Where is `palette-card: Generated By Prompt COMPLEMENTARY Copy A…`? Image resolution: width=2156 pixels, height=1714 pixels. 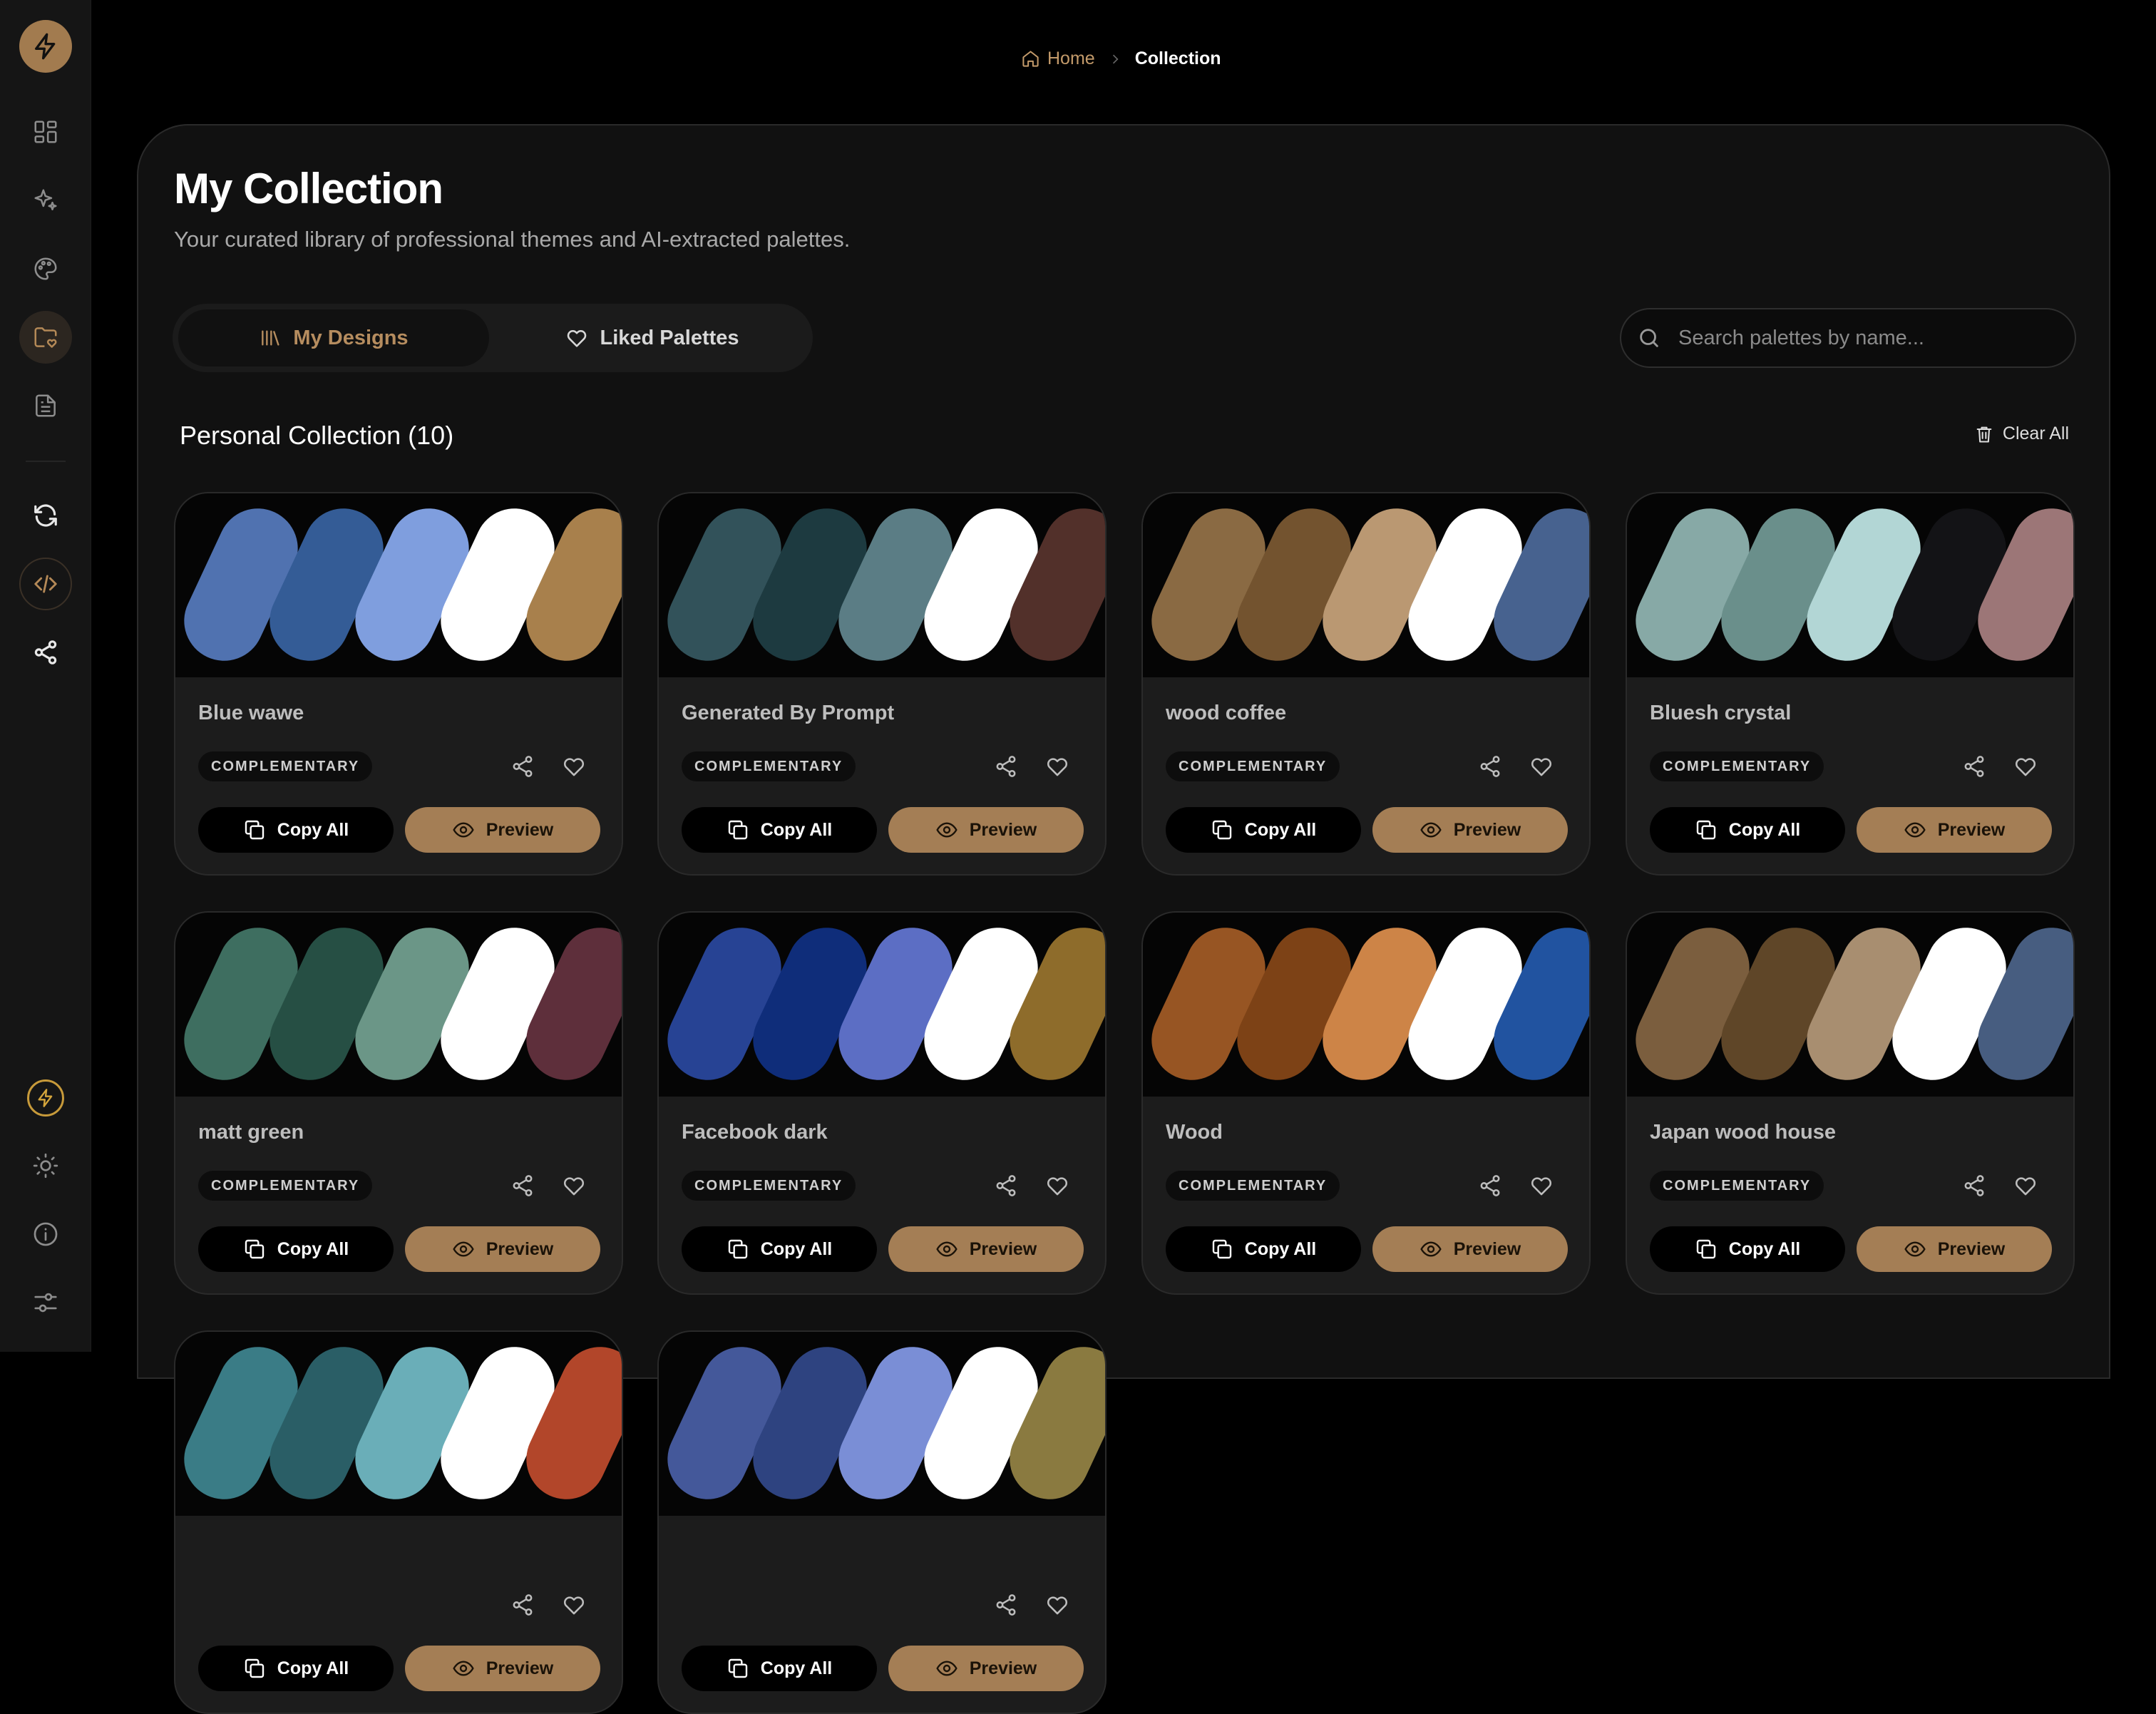
palette-card: Generated By Prompt COMPLEMENTARY Copy A… is located at coordinates (882, 684).